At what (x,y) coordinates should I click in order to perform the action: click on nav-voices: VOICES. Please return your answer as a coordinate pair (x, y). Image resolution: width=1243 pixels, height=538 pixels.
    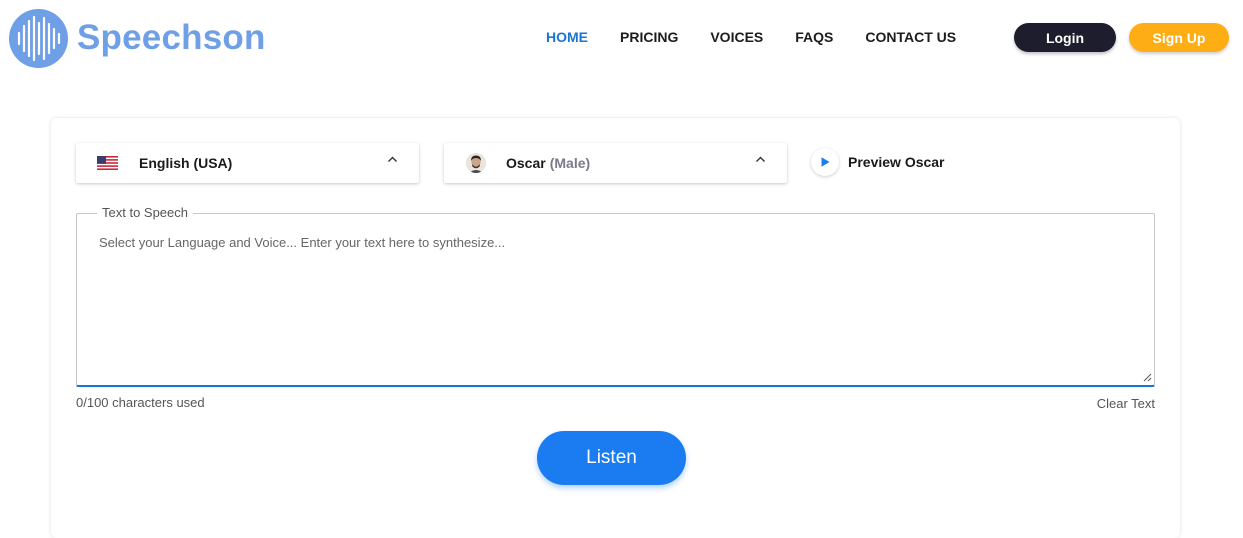
    Looking at the image, I should click on (736, 38).